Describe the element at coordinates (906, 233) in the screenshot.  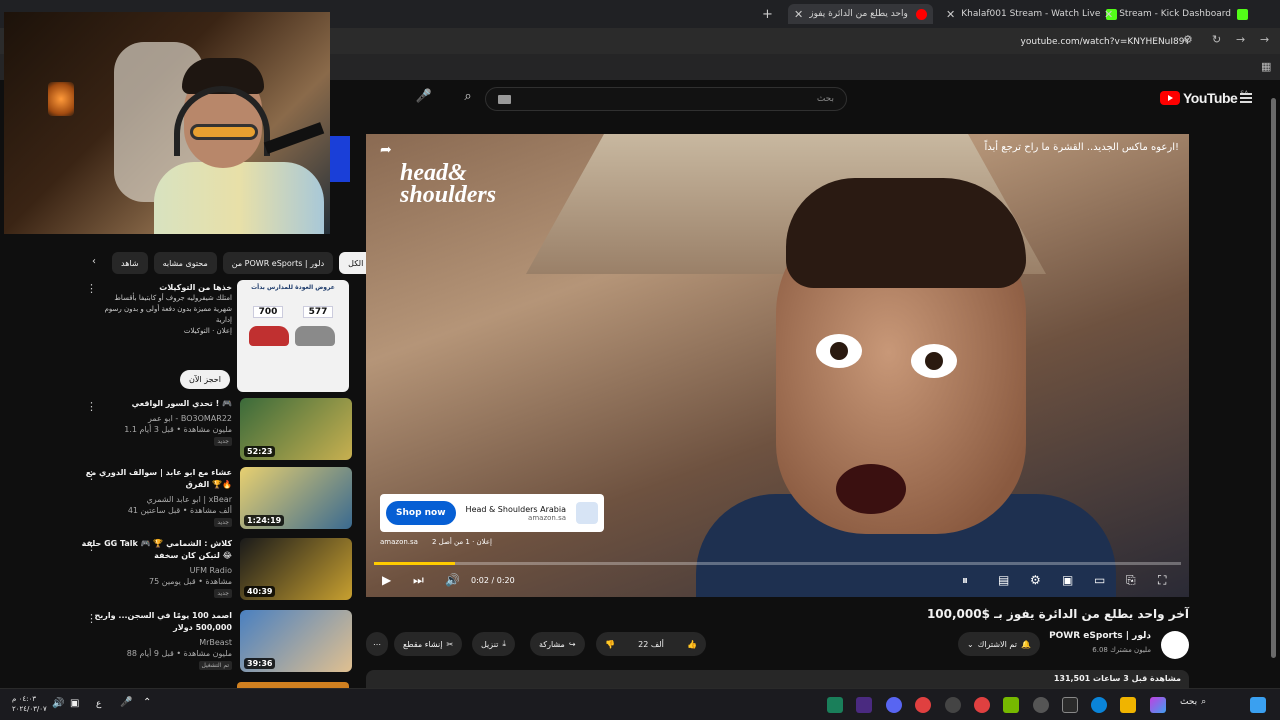
I see `actor-hair` at that location.